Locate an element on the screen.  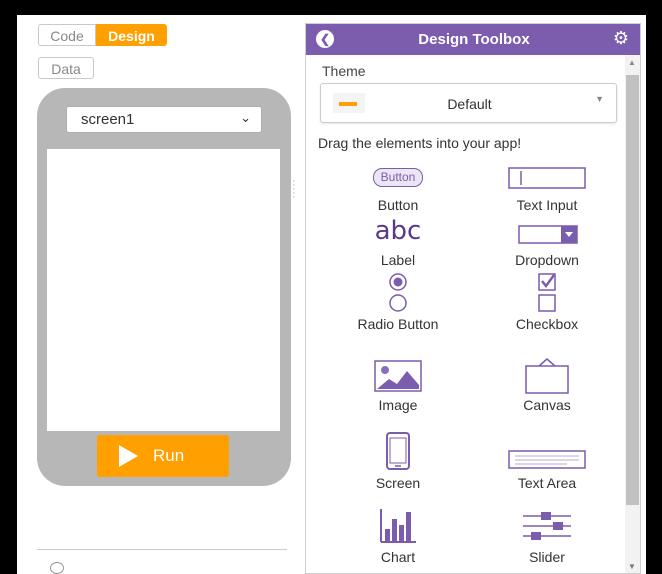
tool-text-input: Text Input is located at coordinates (547, 186).